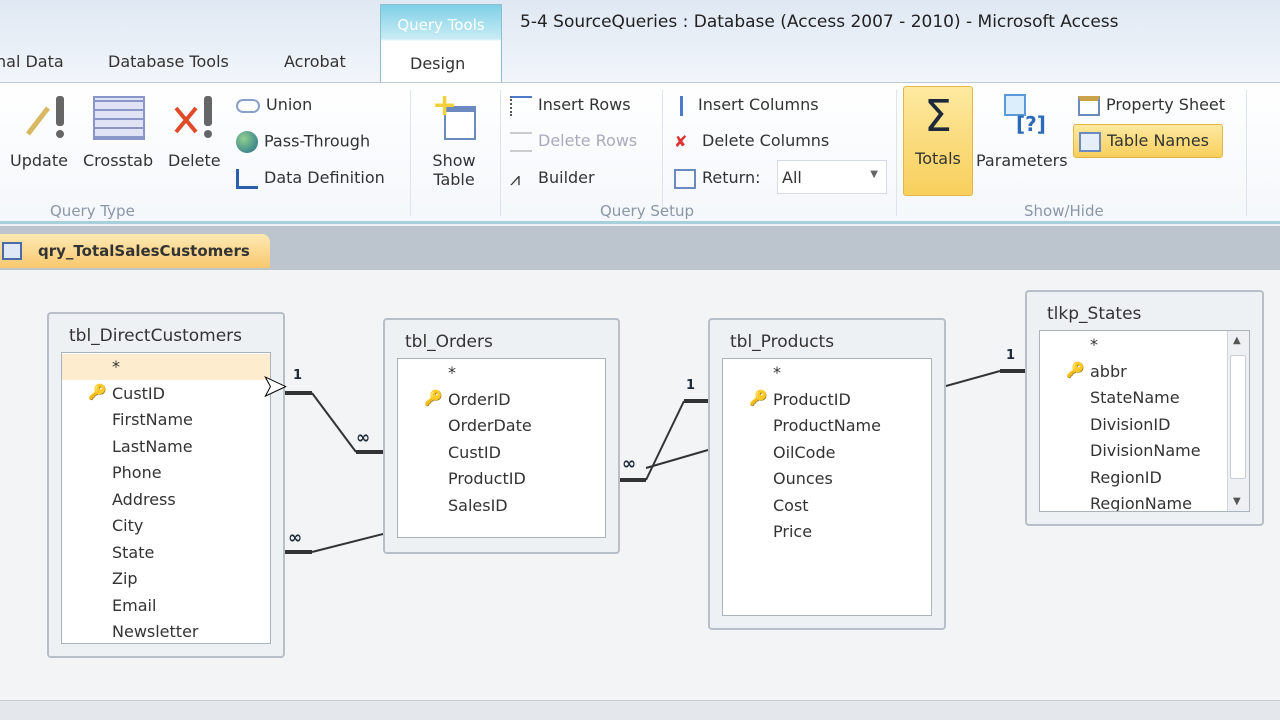  Describe the element at coordinates (1238, 417) in the screenshot. I see `scrollbar-thumb` at that location.